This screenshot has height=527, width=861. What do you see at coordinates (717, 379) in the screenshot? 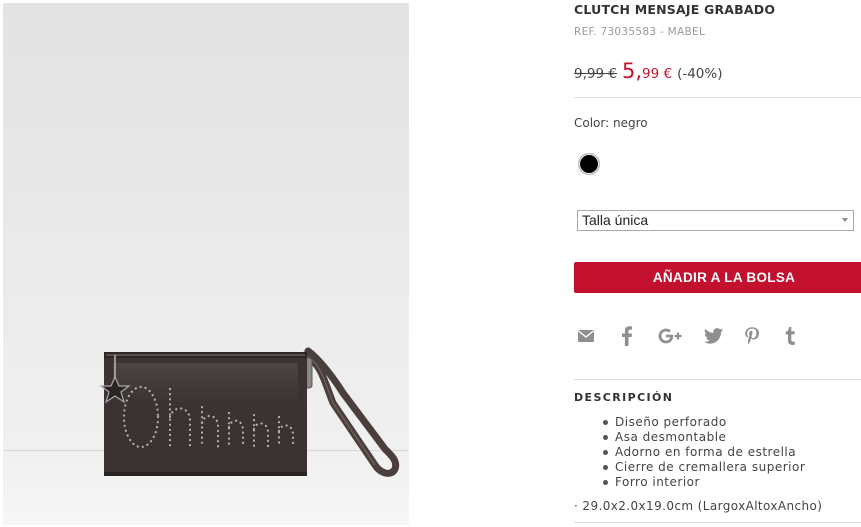
I see `divider-description` at bounding box center [717, 379].